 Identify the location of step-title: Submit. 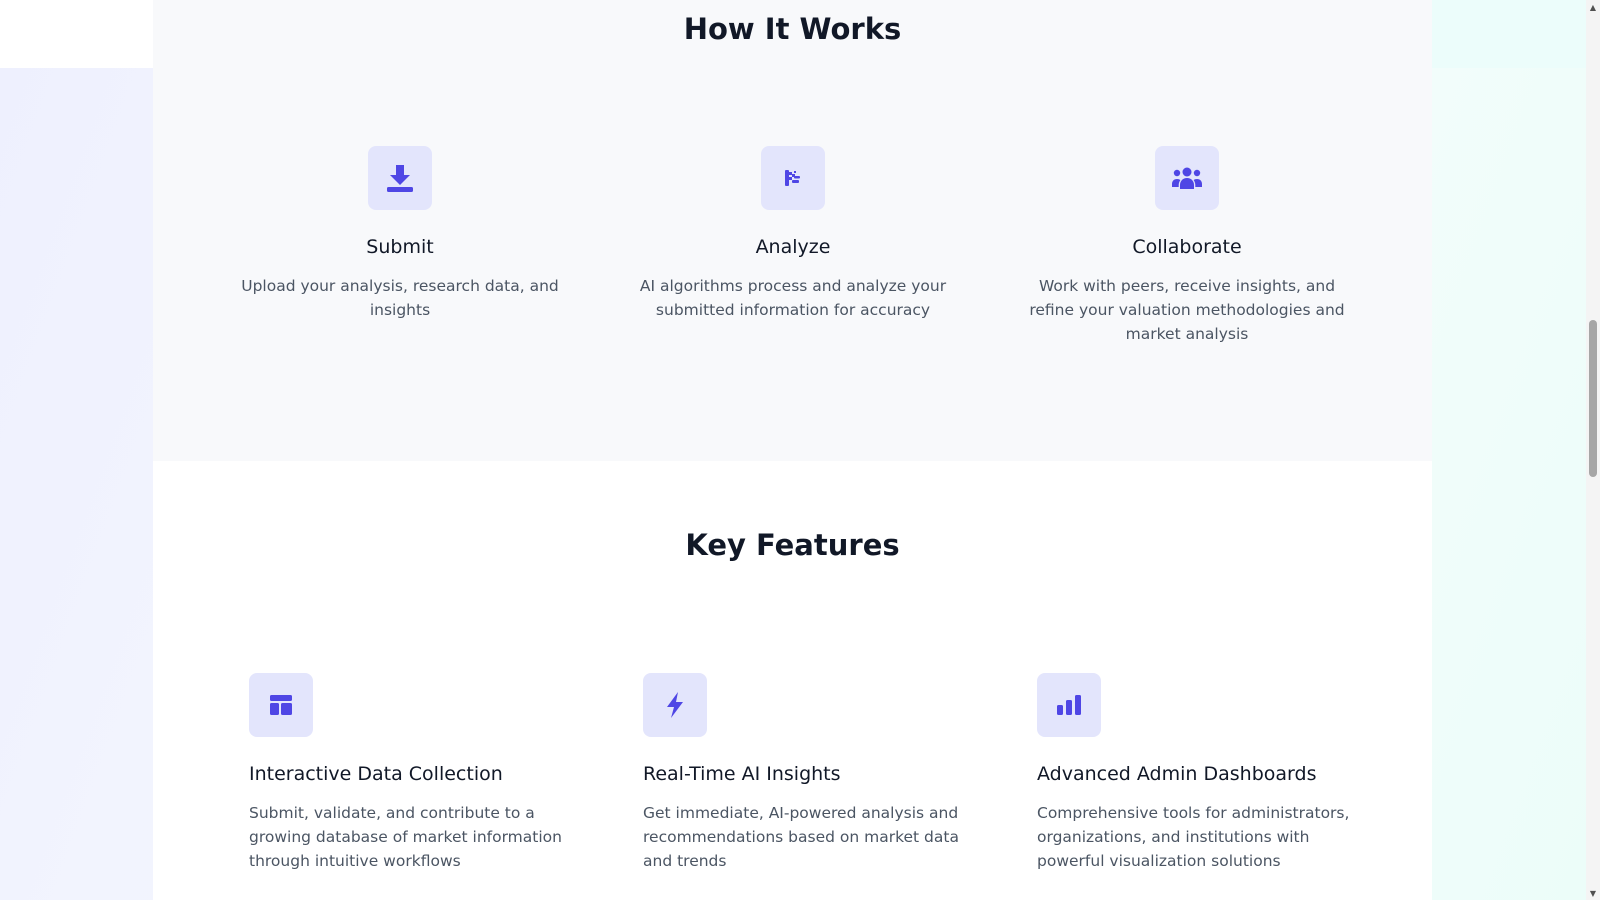
(400, 247).